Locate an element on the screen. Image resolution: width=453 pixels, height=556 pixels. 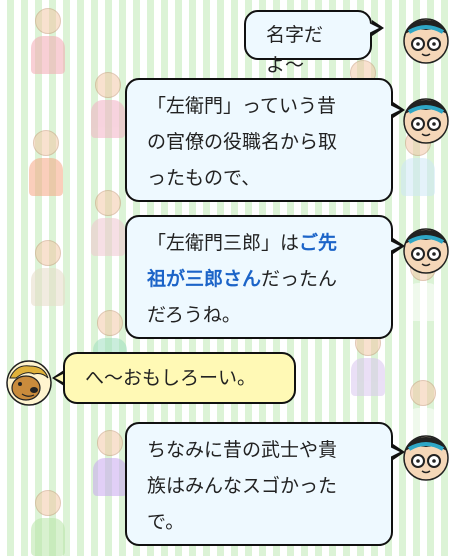
chat-bubble: へ〜おもしろーい。 is located at coordinates (179, 378).